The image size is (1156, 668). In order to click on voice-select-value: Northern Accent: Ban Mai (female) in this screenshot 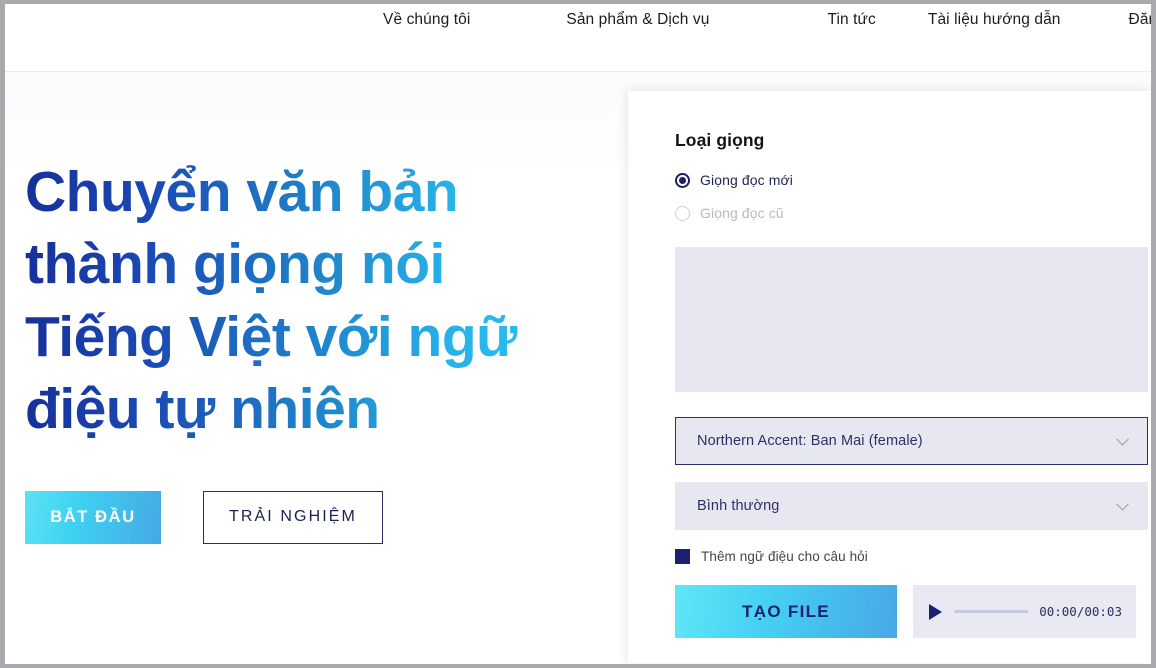, I will do `click(810, 441)`.